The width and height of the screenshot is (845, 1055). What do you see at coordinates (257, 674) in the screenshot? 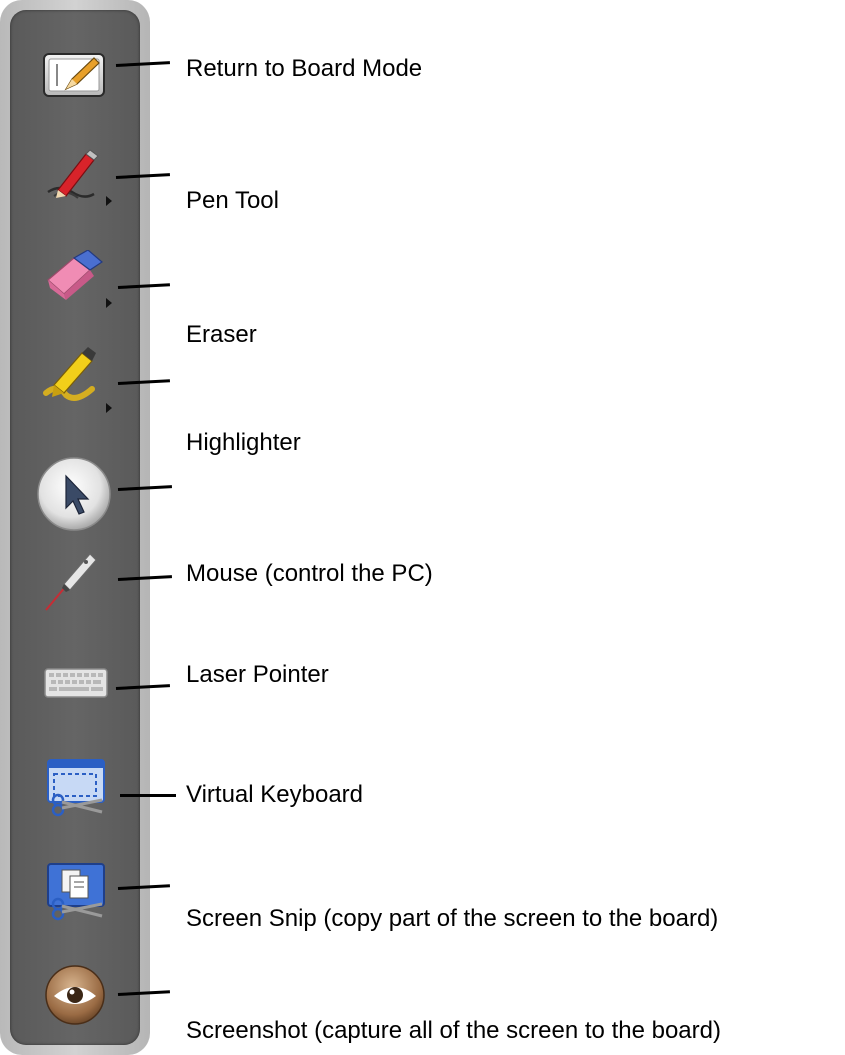
I see `callout-laser-pointer: Laser Pointer` at bounding box center [257, 674].